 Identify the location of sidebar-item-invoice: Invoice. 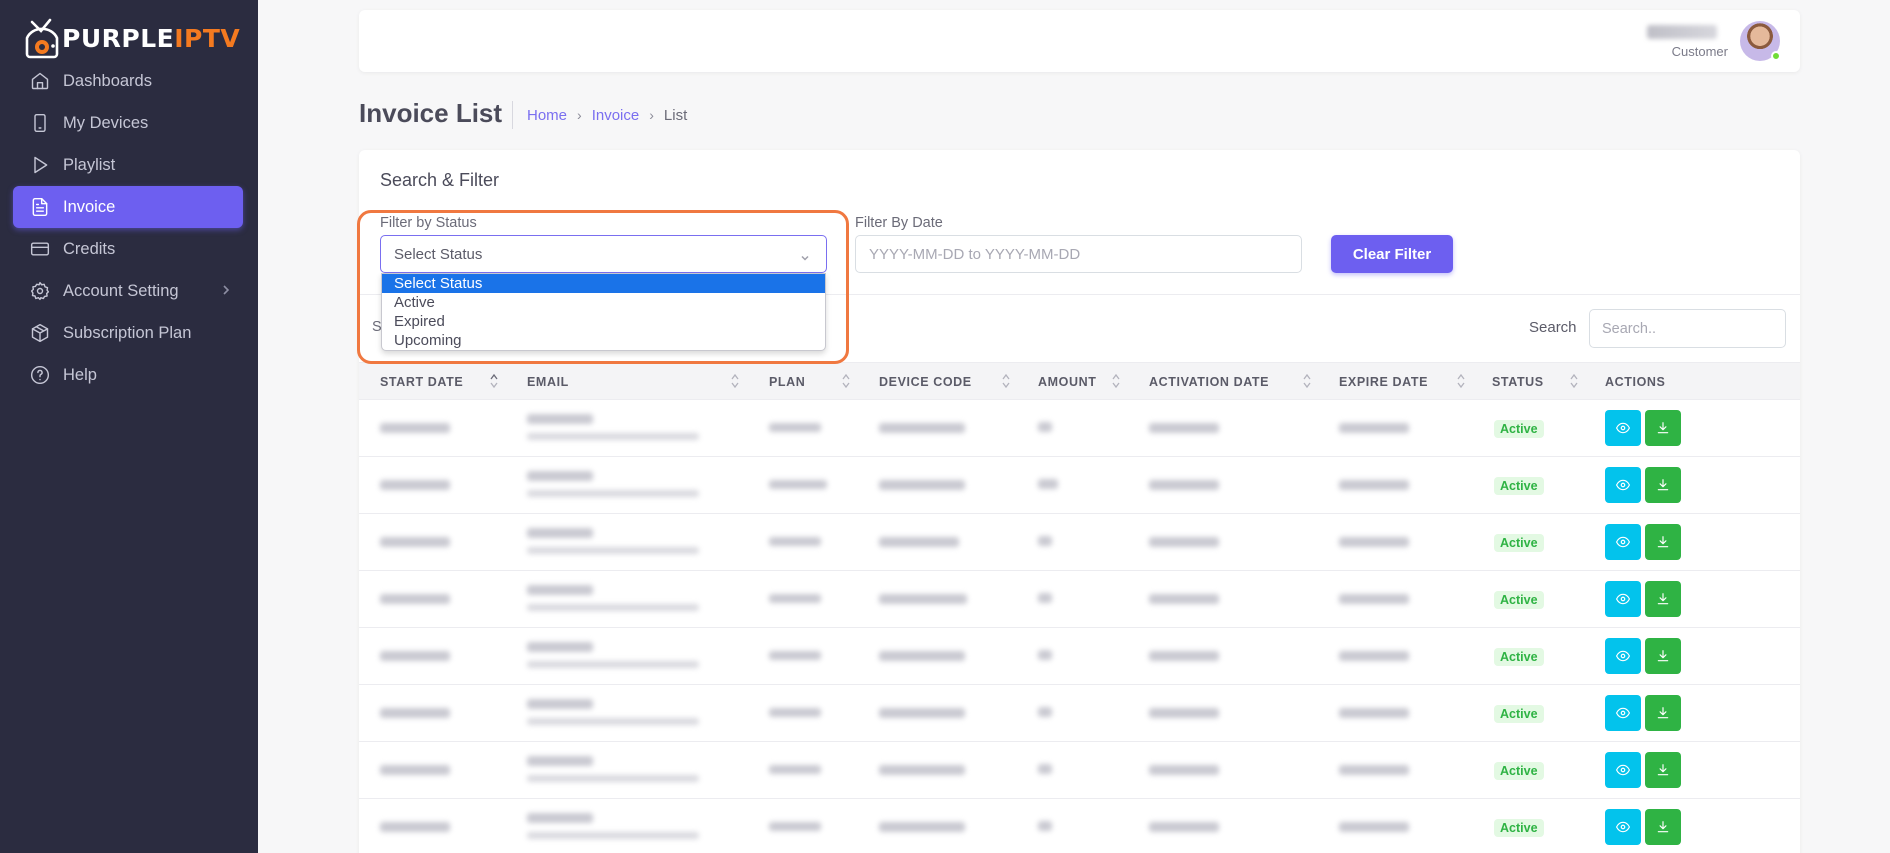
(128, 207).